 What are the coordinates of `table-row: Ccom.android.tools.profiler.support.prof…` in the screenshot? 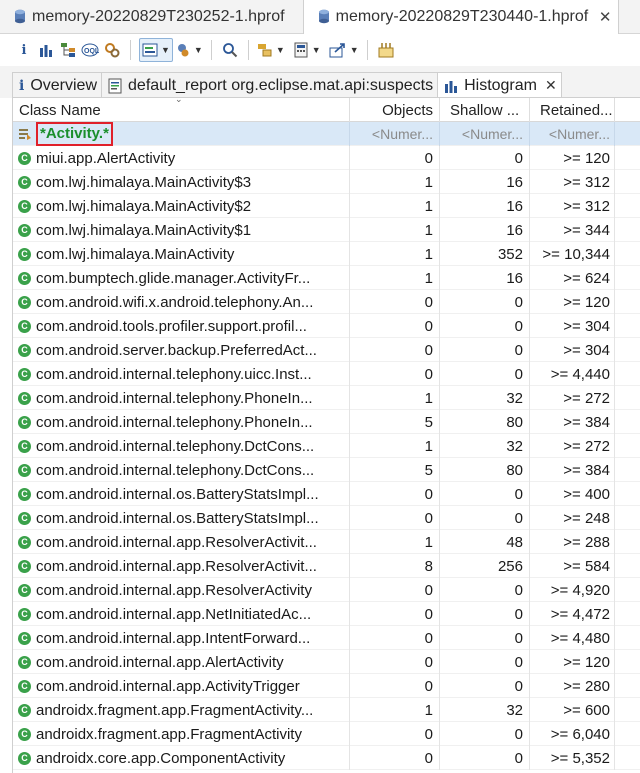 It's located at (326, 326).